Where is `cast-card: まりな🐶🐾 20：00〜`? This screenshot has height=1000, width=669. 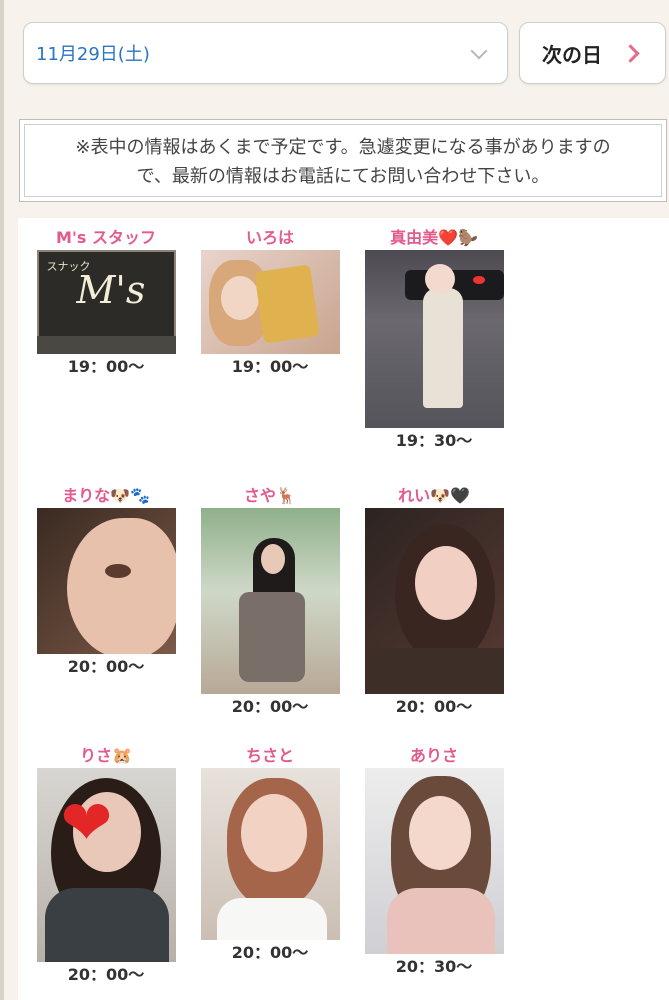 cast-card: まりな🐶🐾 20：00〜 is located at coordinates (106, 581).